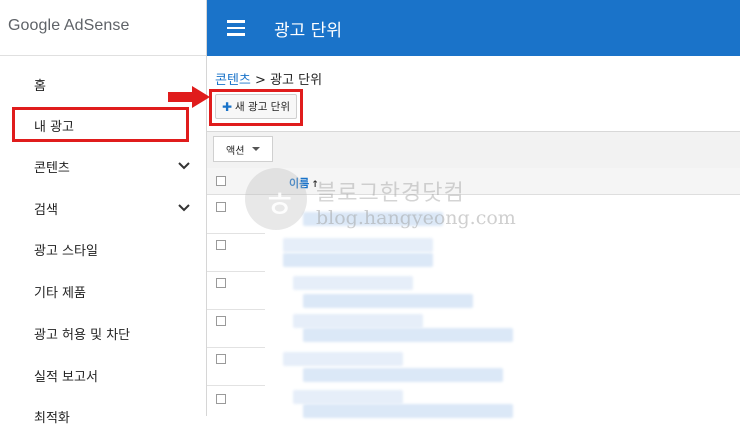  Describe the element at coordinates (82, 335) in the screenshot. I see `sidebar-item-label: 광고 허용 및 차단` at that location.